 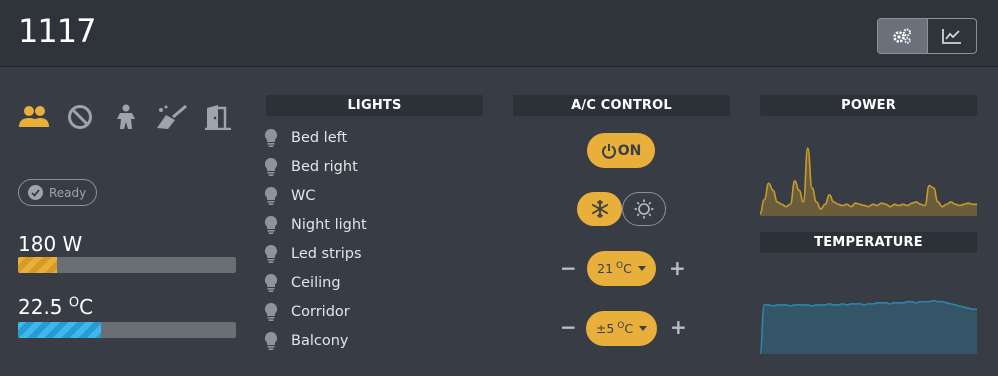 I want to click on do-not-disturb-icon, so click(x=80, y=117).